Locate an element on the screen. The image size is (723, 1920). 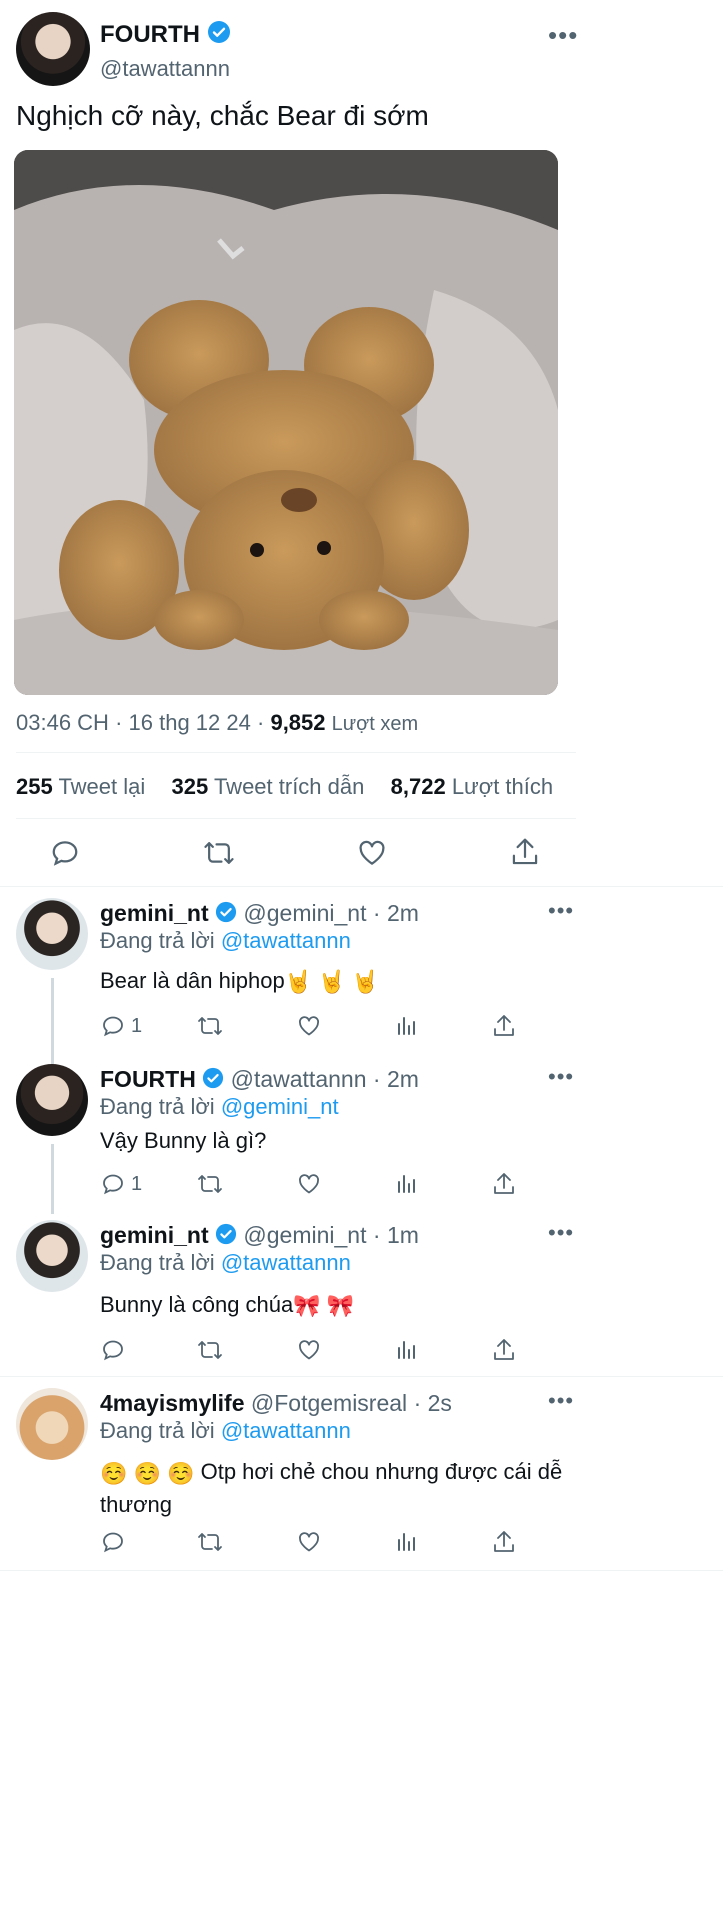
views-count: 9,852 is located at coordinates (298, 722).